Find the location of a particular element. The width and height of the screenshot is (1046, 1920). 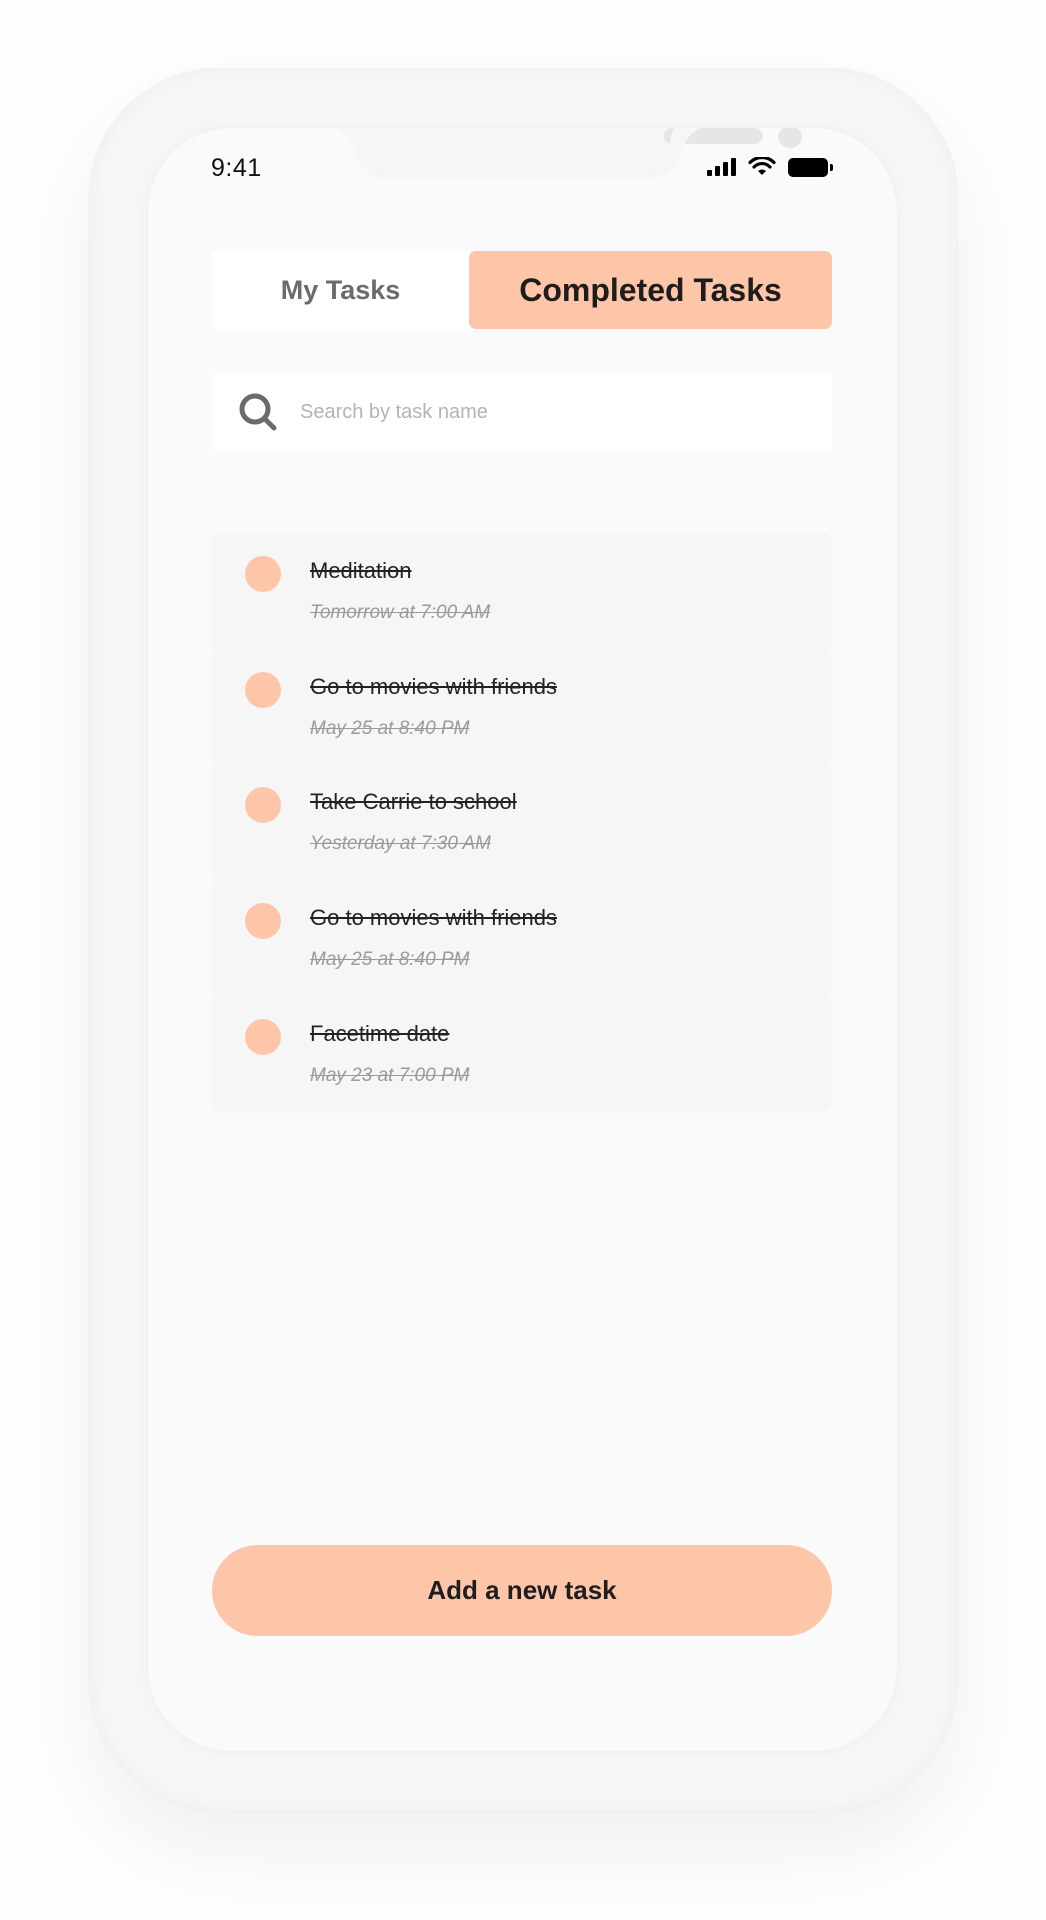

task-tabs: My Tasks Completed Tasks is located at coordinates (522, 290).